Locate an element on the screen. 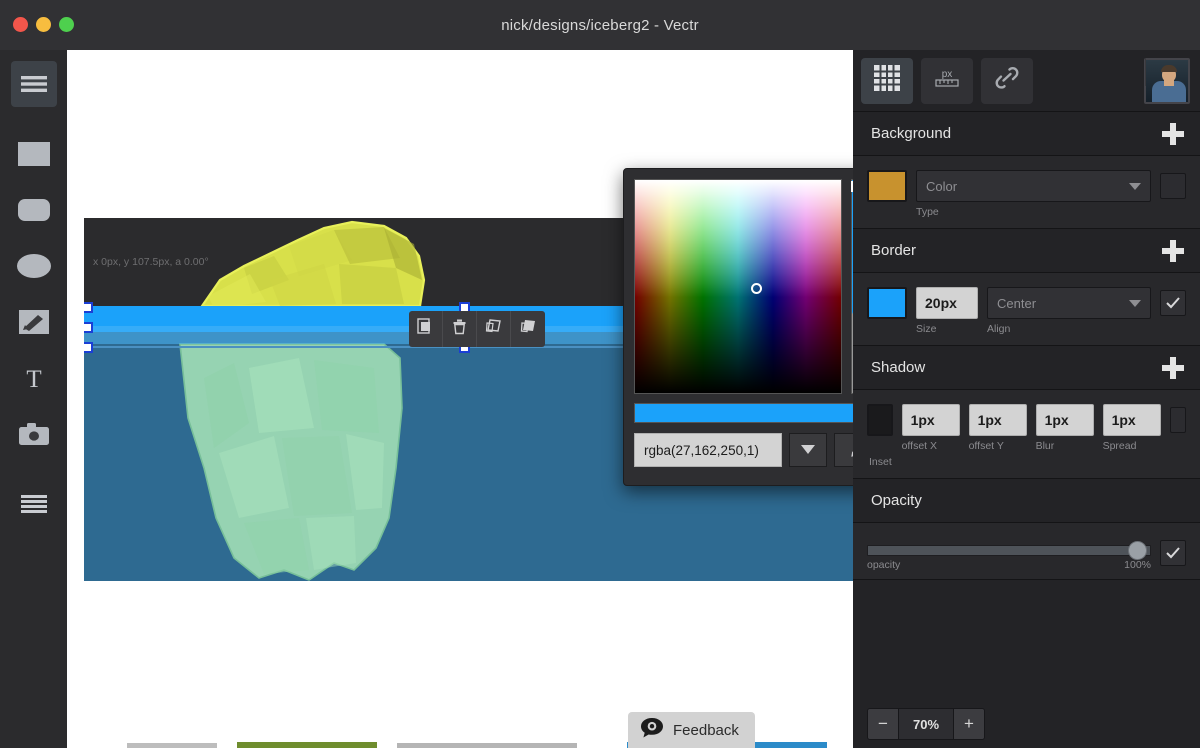 The width and height of the screenshot is (1200, 748). link-icon is located at coordinates (1007, 80).